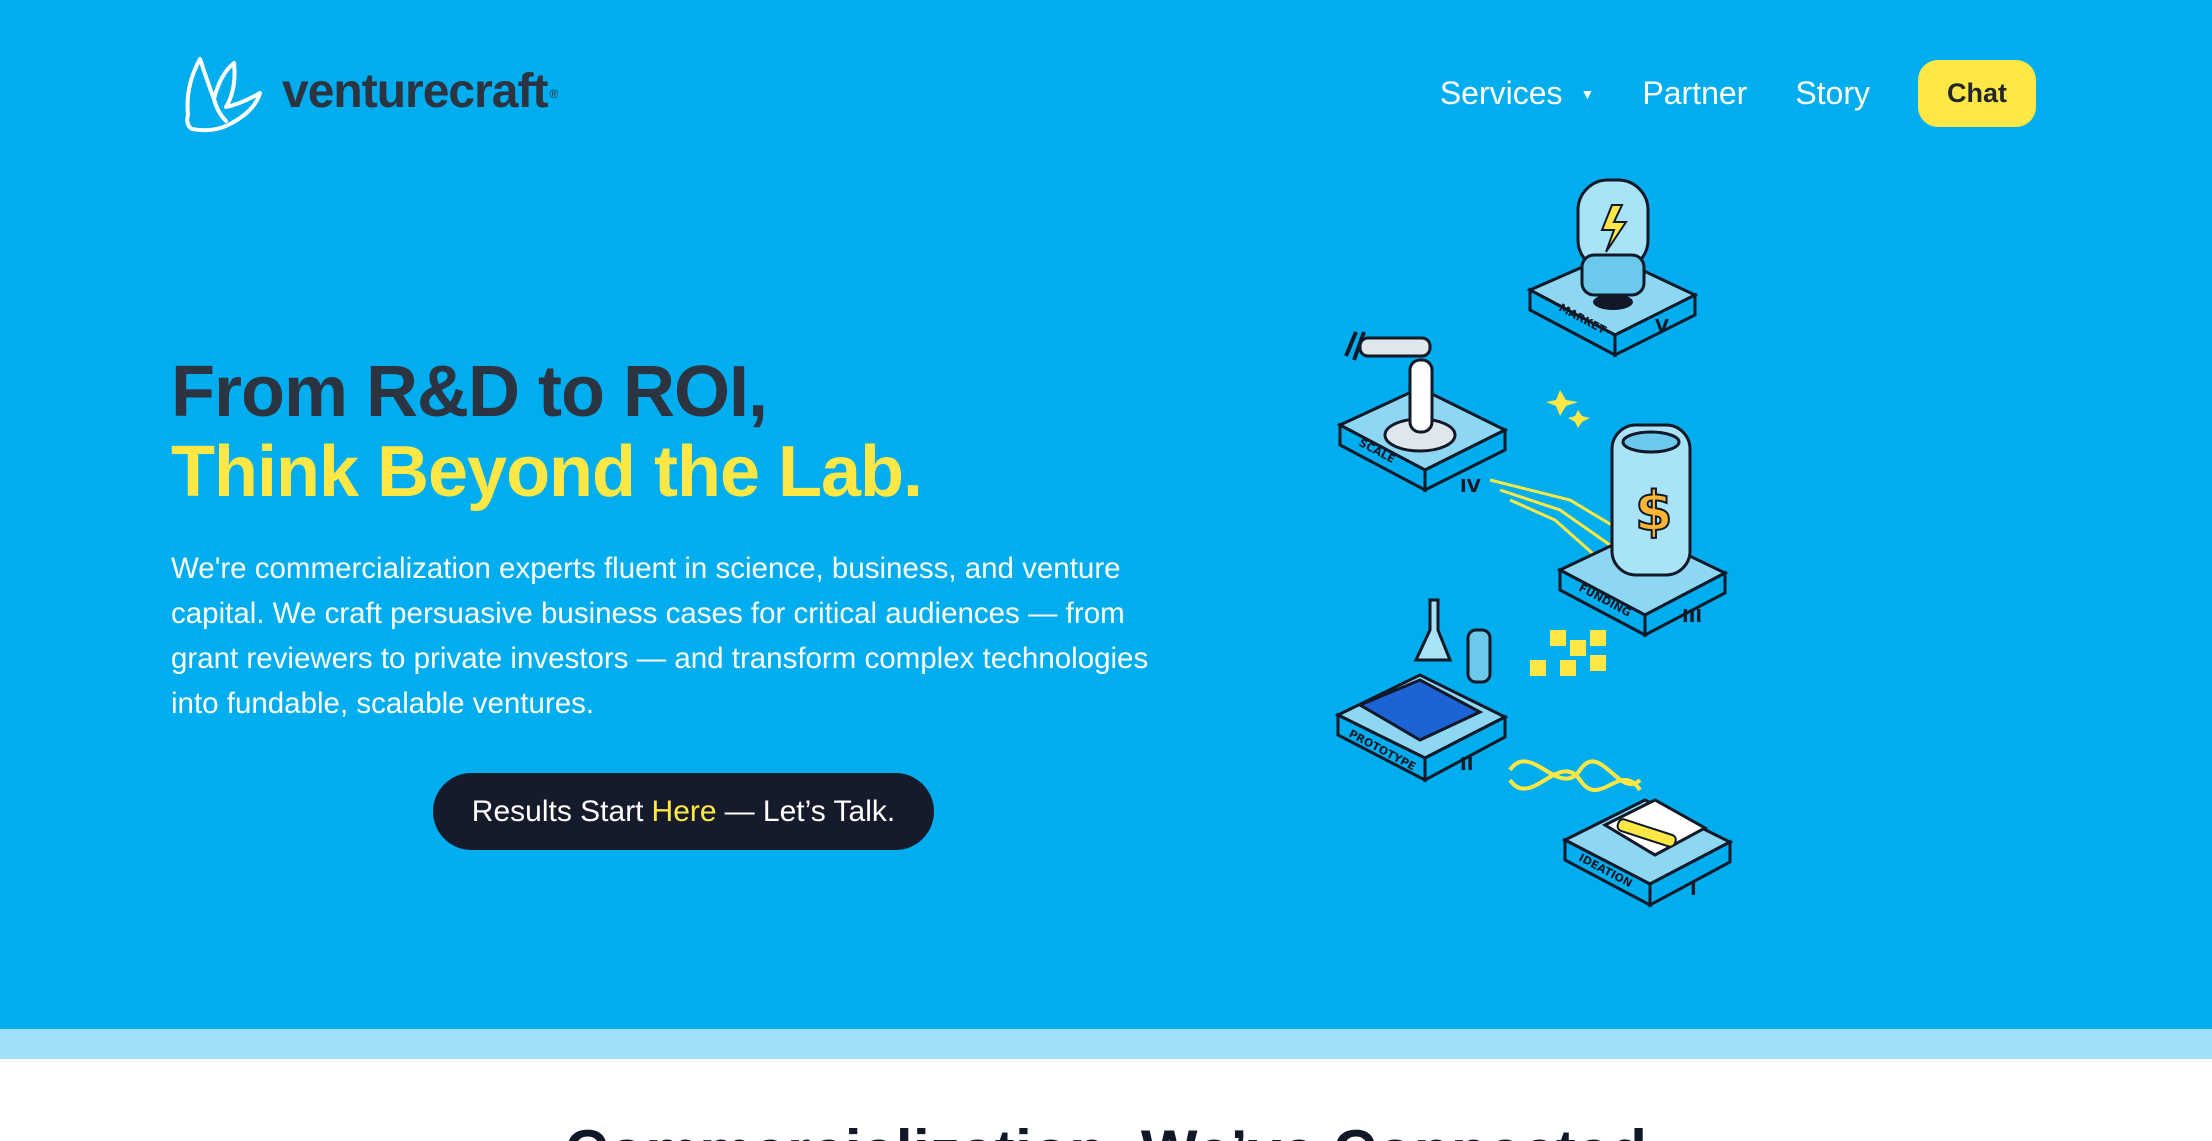  Describe the element at coordinates (1106, 1044) in the screenshot. I see `hero-bottom-strip` at that location.